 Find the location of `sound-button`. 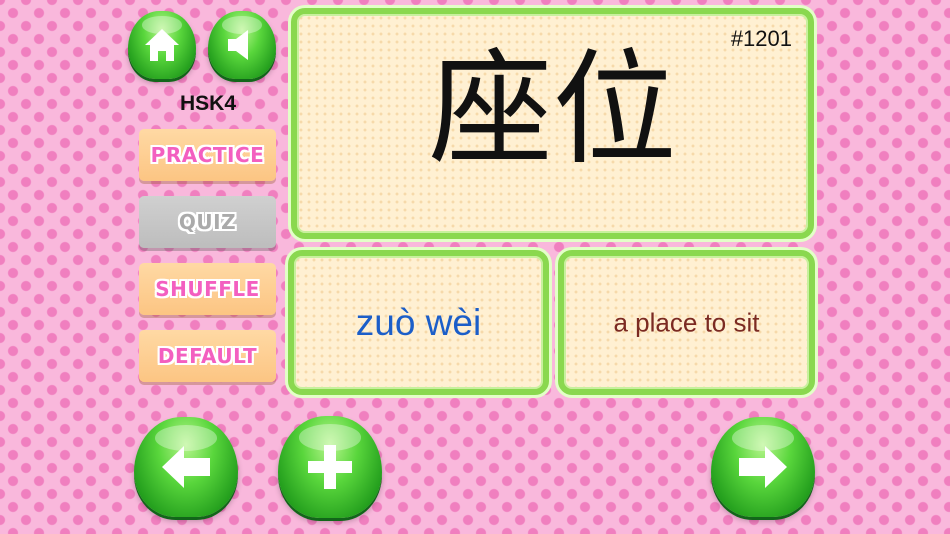

sound-button is located at coordinates (242, 45).